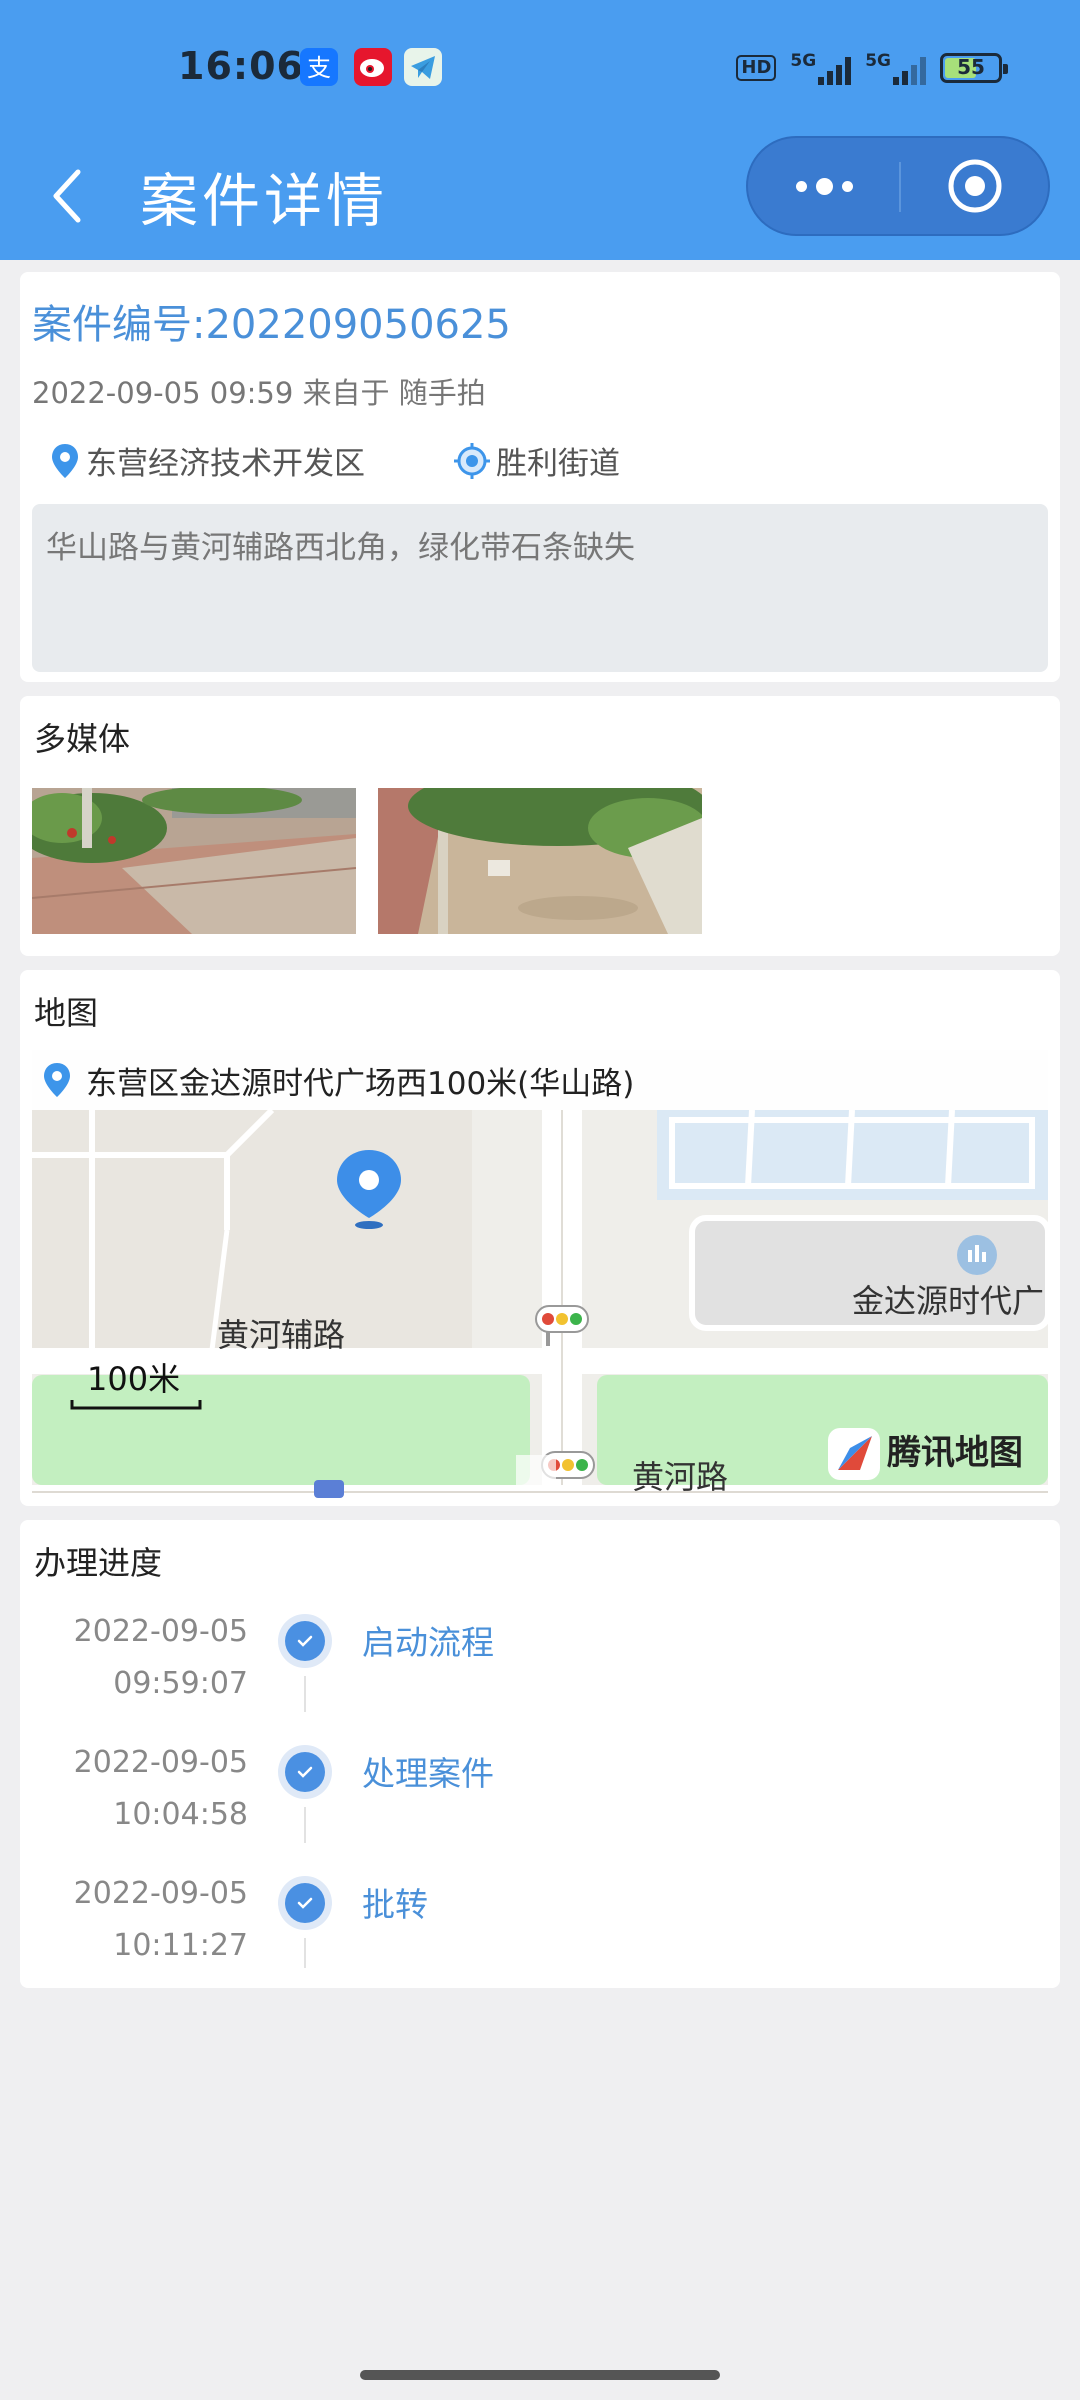 This screenshot has height=2400, width=1080. I want to click on home-indicator, so click(540, 2375).